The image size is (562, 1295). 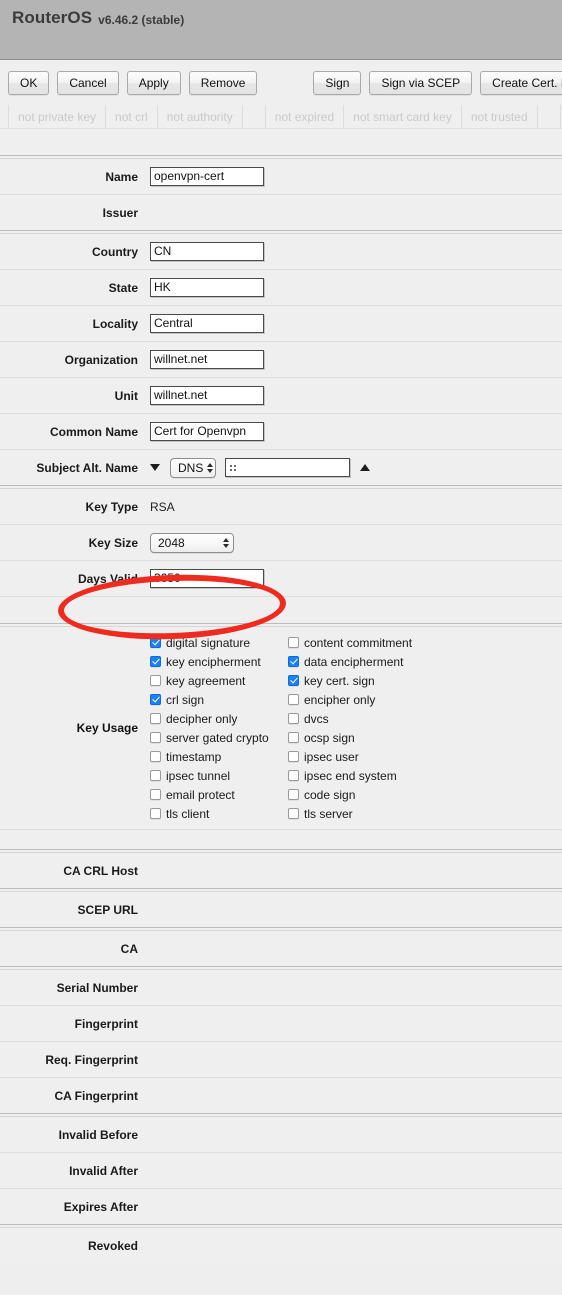 I want to click on status-flag-not-expired: not expired, so click(x=304, y=116).